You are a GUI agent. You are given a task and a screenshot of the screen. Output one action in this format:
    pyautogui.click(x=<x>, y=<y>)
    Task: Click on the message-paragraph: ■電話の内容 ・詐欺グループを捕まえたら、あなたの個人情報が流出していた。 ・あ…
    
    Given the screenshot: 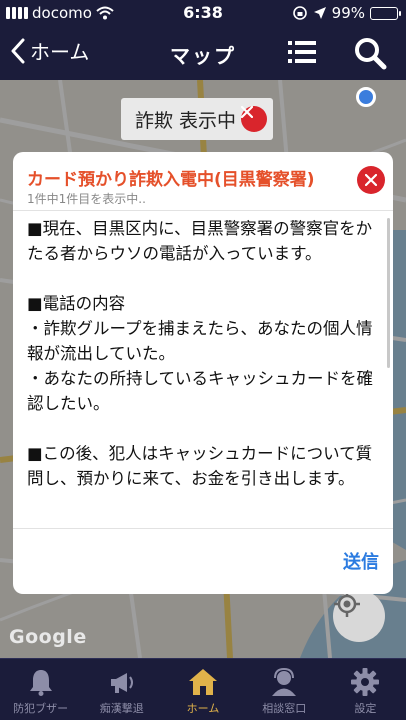 What is the action you would take?
    pyautogui.click(x=200, y=353)
    